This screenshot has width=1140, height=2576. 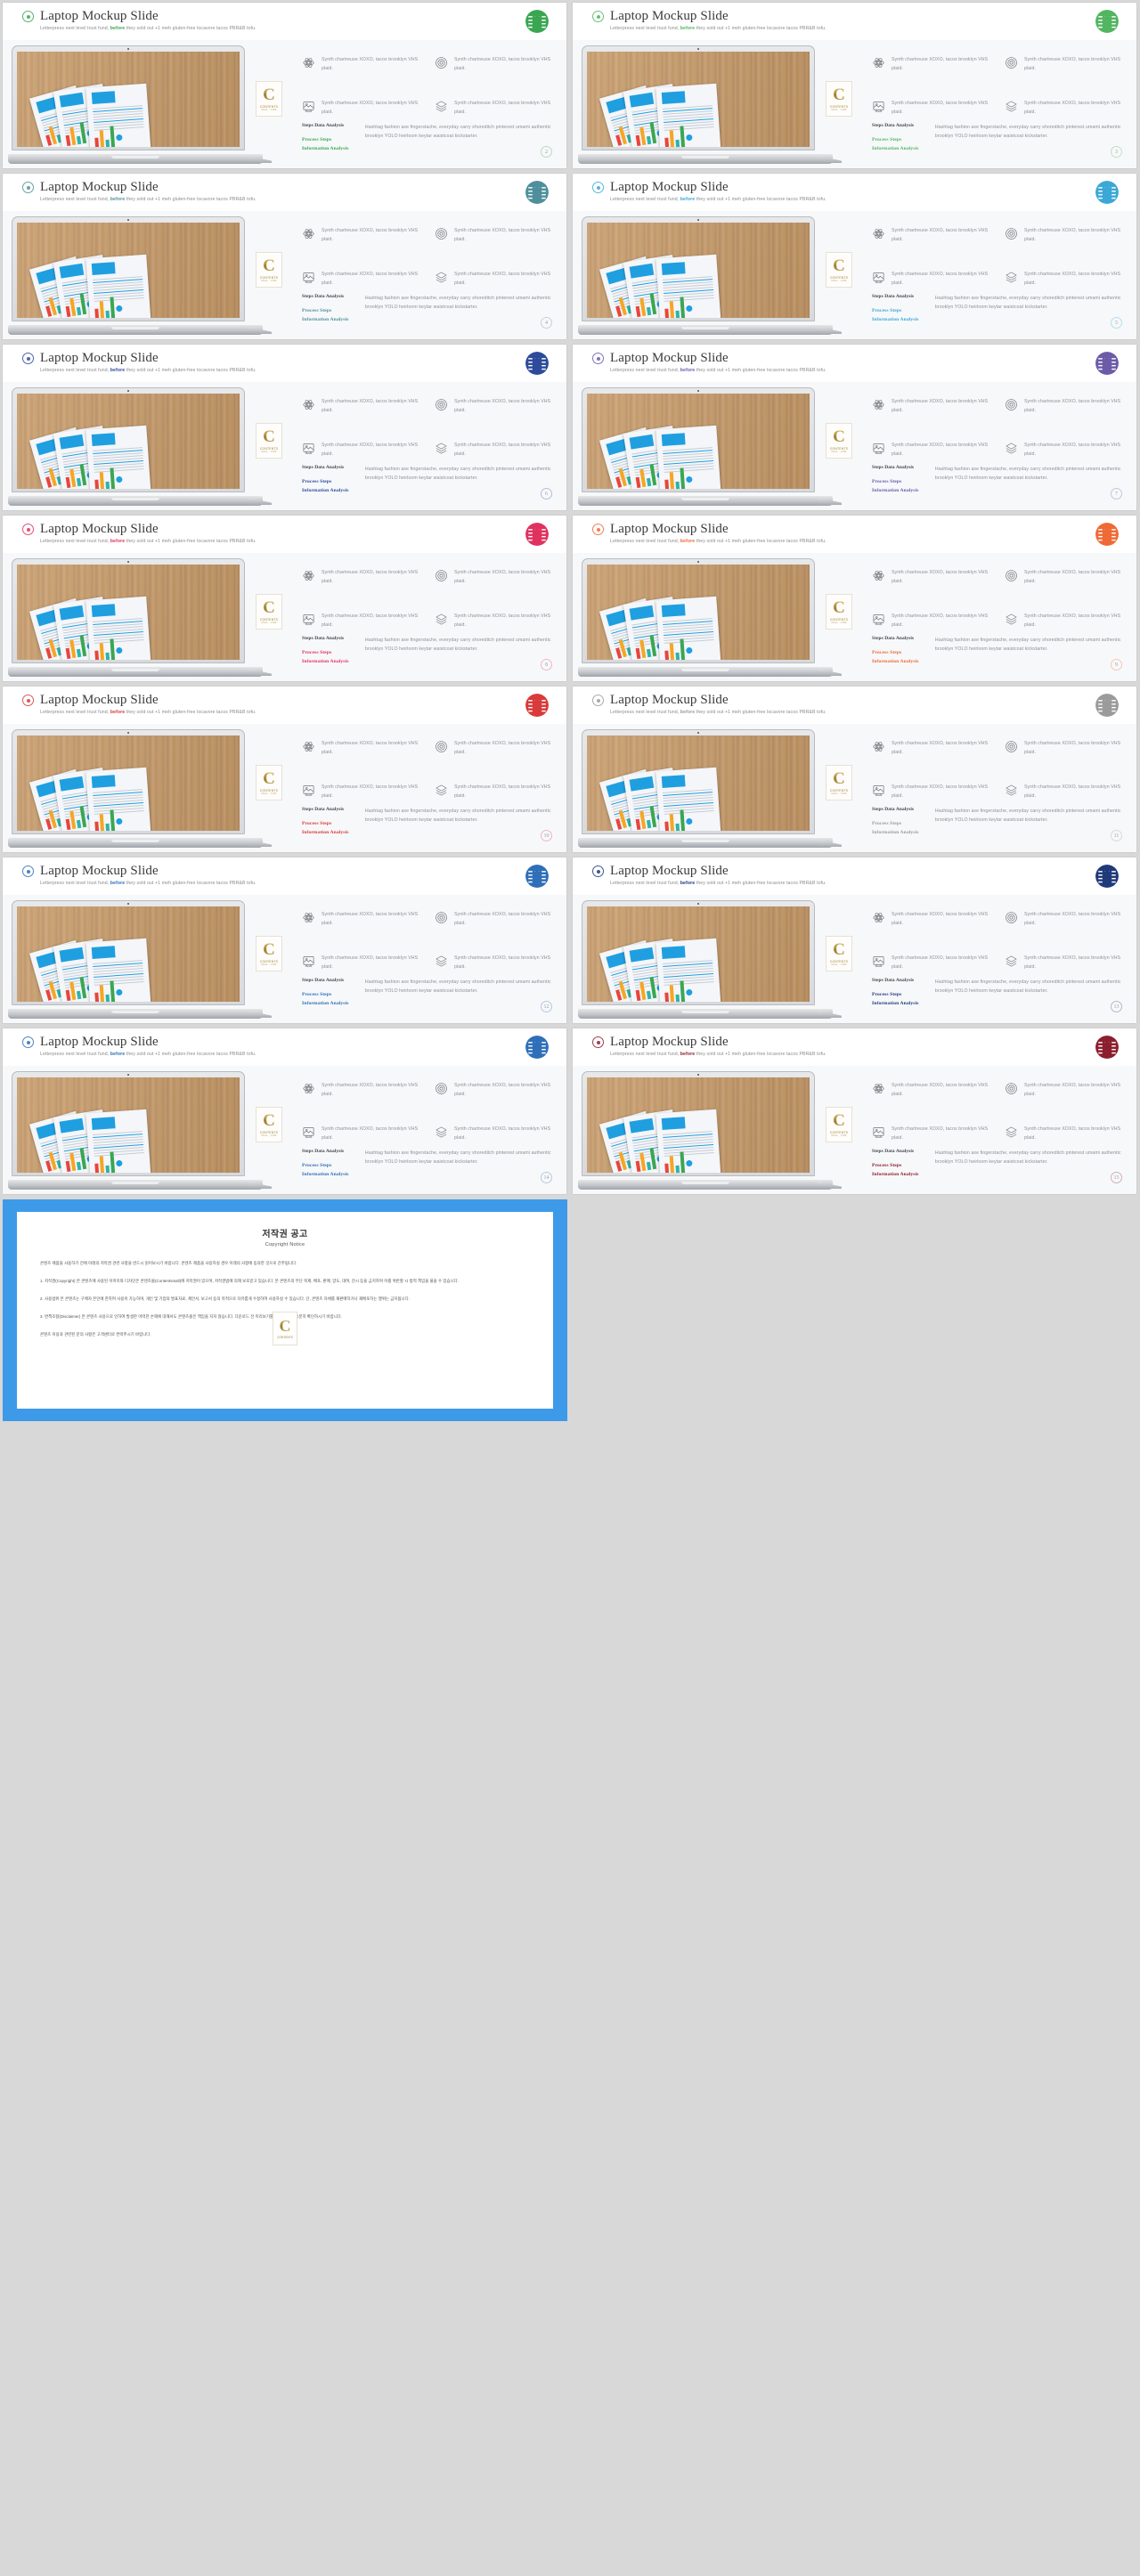 What do you see at coordinates (1116, 494) in the screenshot?
I see `page-number-badge: 7` at bounding box center [1116, 494].